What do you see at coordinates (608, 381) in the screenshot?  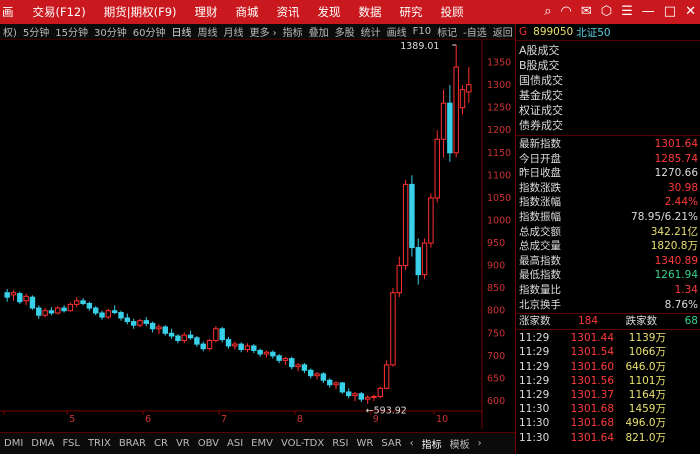 I see `tick-row: 11:29 1301.56 1101万` at bounding box center [608, 381].